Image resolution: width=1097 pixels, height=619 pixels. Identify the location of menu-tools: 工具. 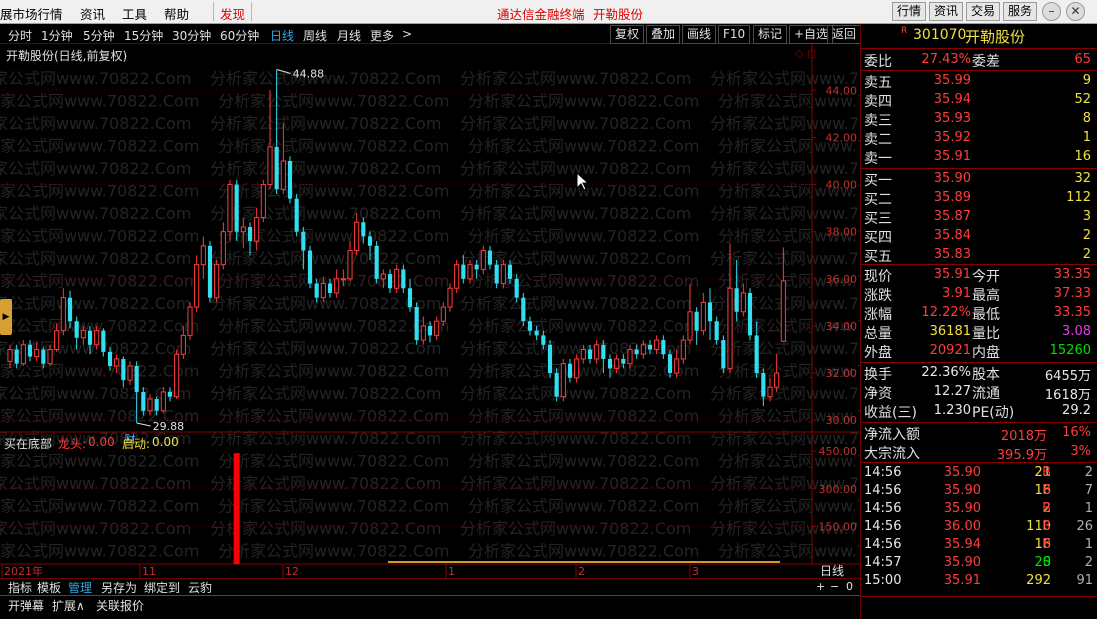
(134, 13).